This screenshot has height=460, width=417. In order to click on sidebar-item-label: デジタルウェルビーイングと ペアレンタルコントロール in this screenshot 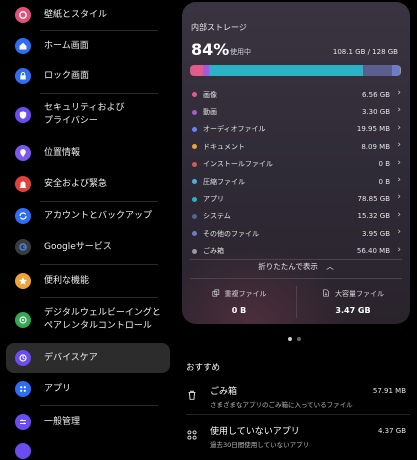, I will do `click(102, 319)`.